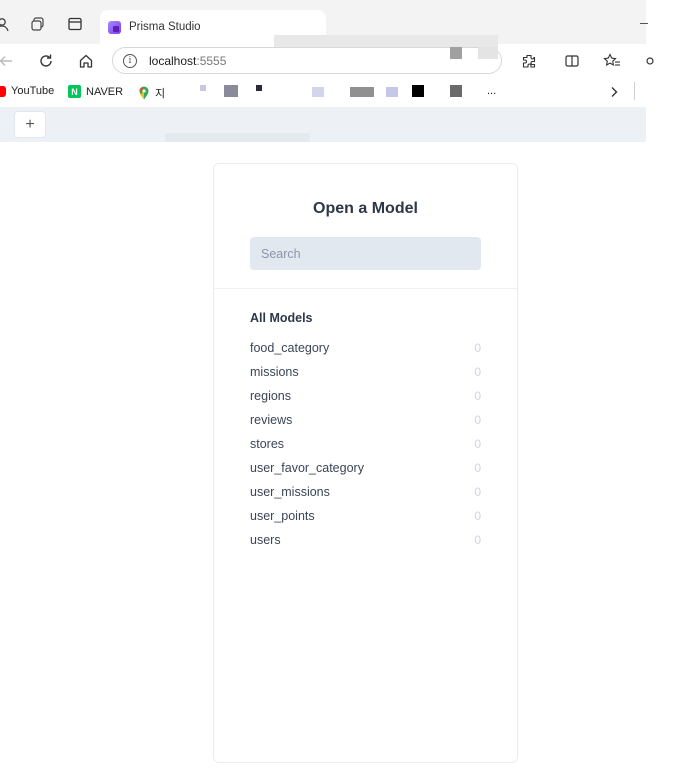  I want to click on model-name: user_favor_category, so click(307, 468).